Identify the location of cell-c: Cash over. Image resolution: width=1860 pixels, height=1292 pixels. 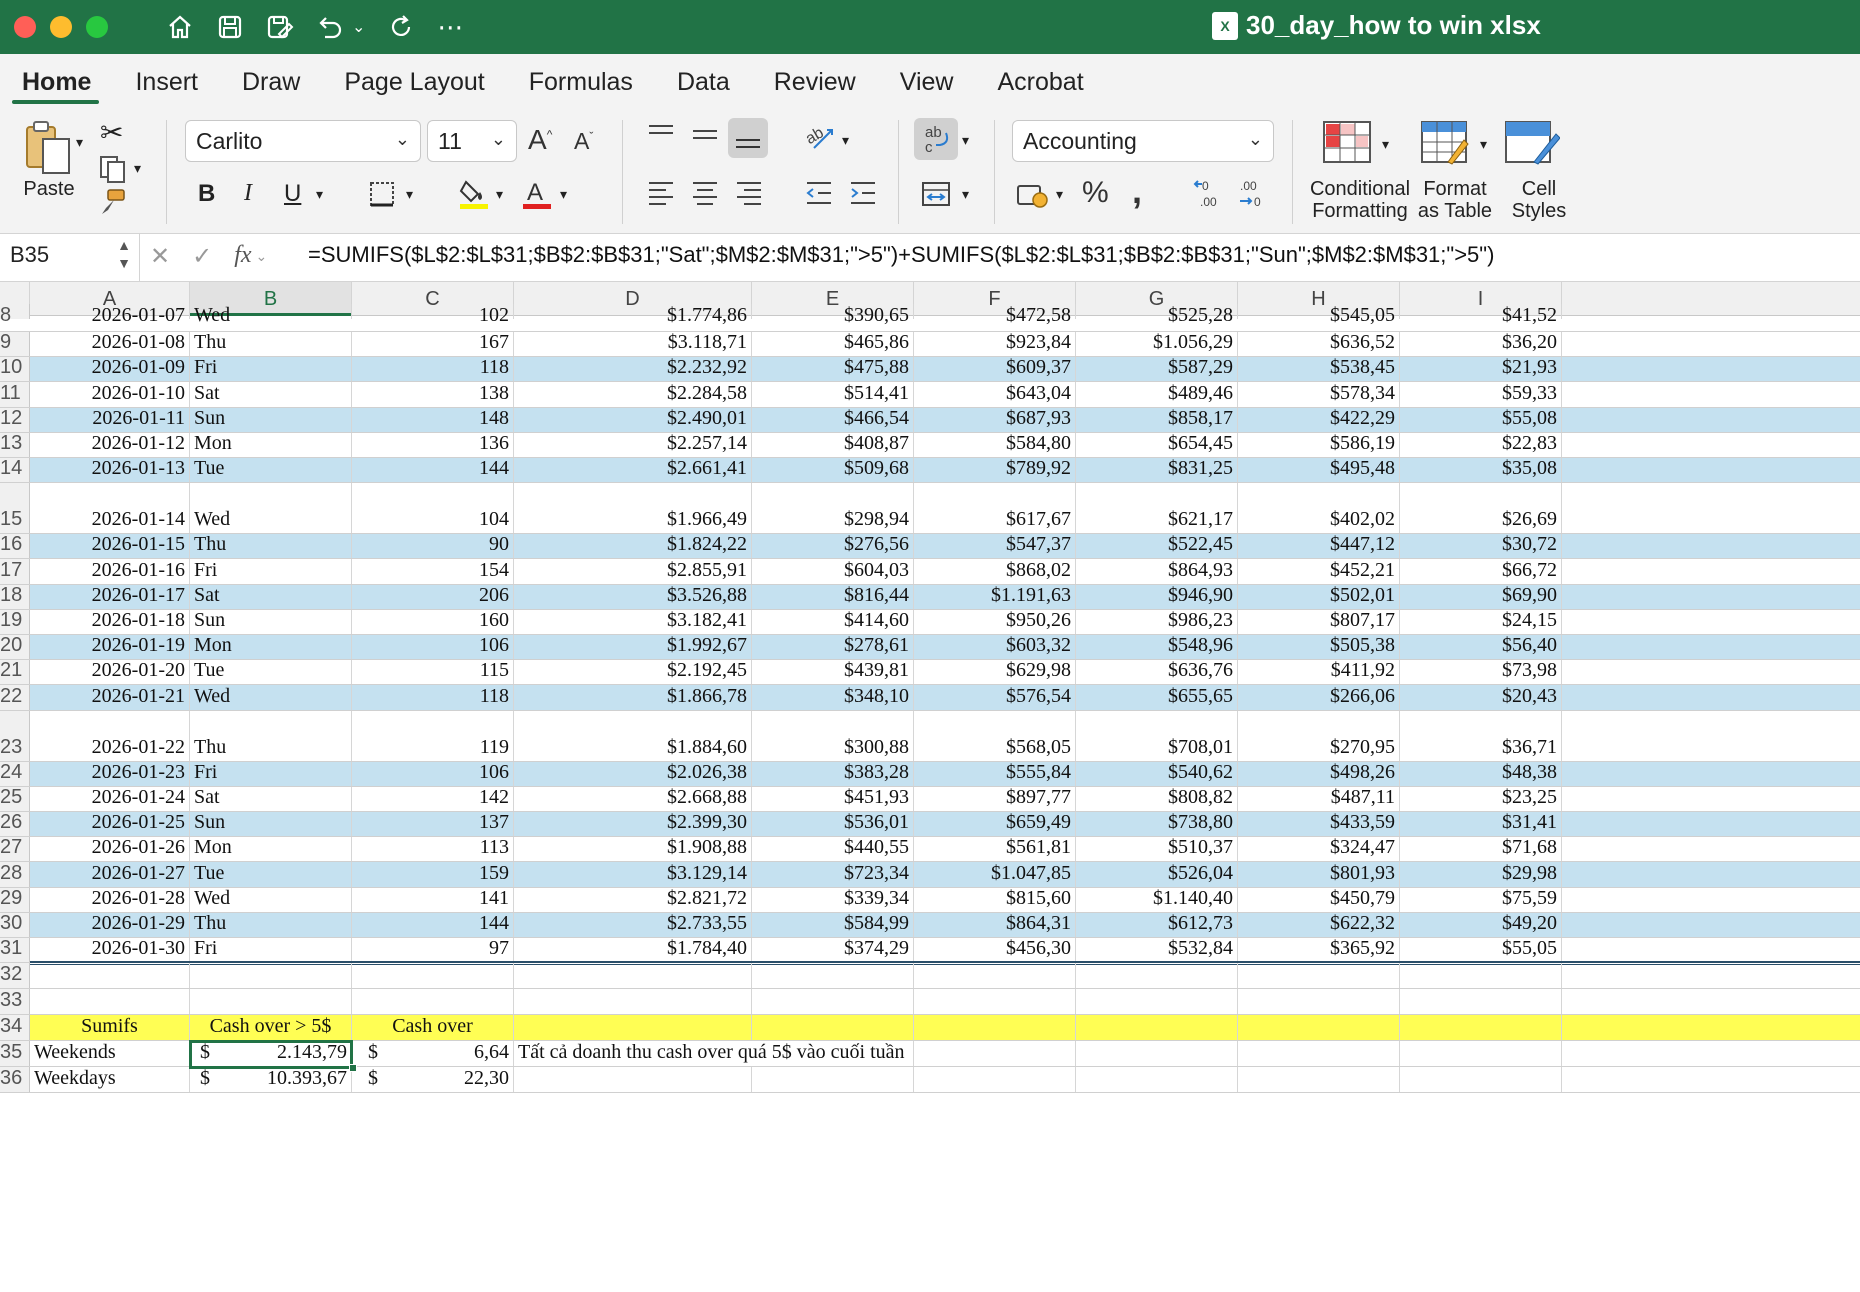
(433, 1028).